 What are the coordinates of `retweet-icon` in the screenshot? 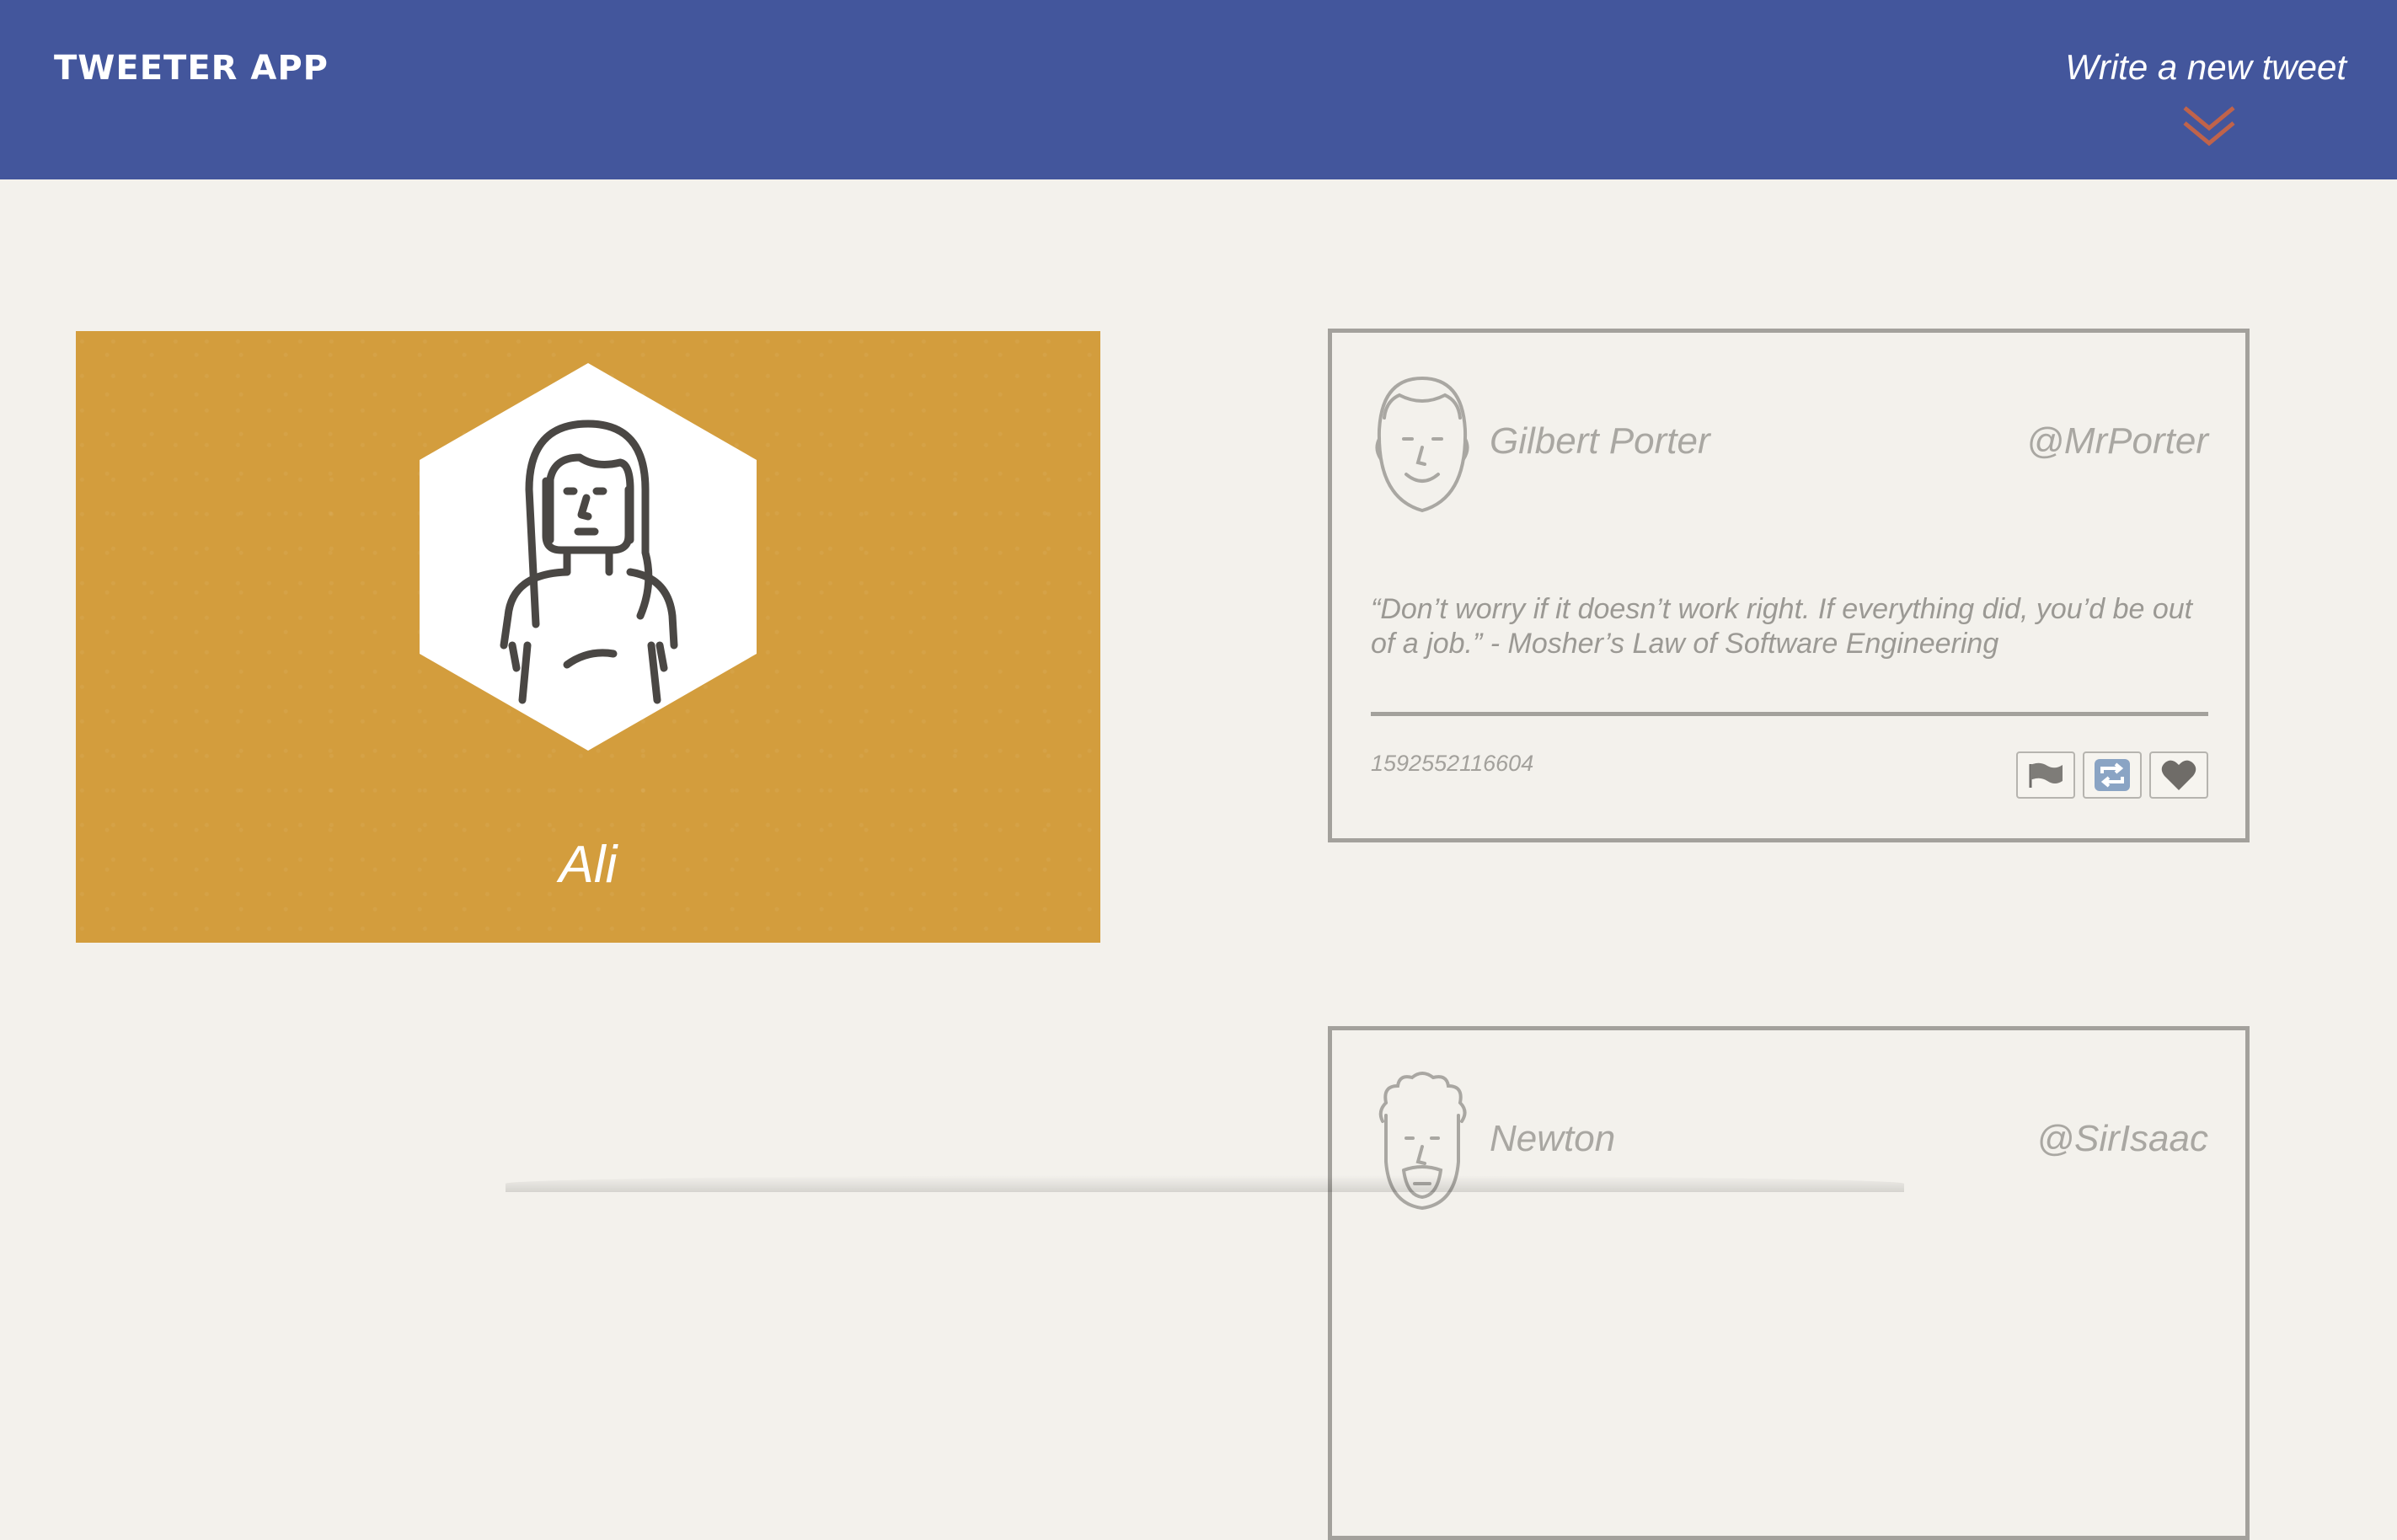 It's located at (2112, 775).